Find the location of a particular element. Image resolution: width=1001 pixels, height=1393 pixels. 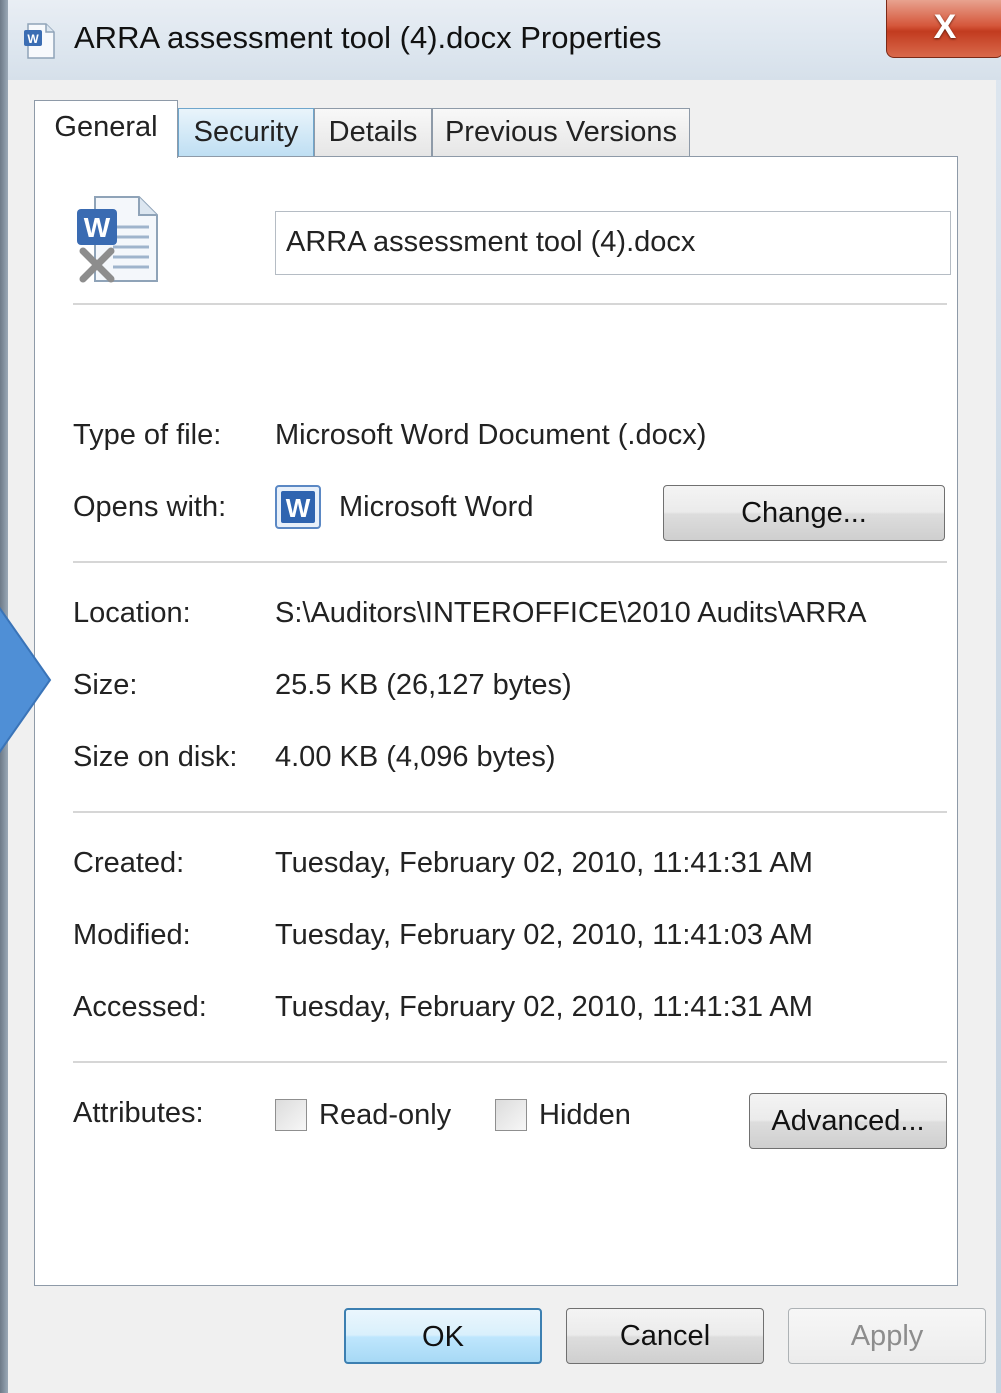

tab-details: Details is located at coordinates (373, 132).